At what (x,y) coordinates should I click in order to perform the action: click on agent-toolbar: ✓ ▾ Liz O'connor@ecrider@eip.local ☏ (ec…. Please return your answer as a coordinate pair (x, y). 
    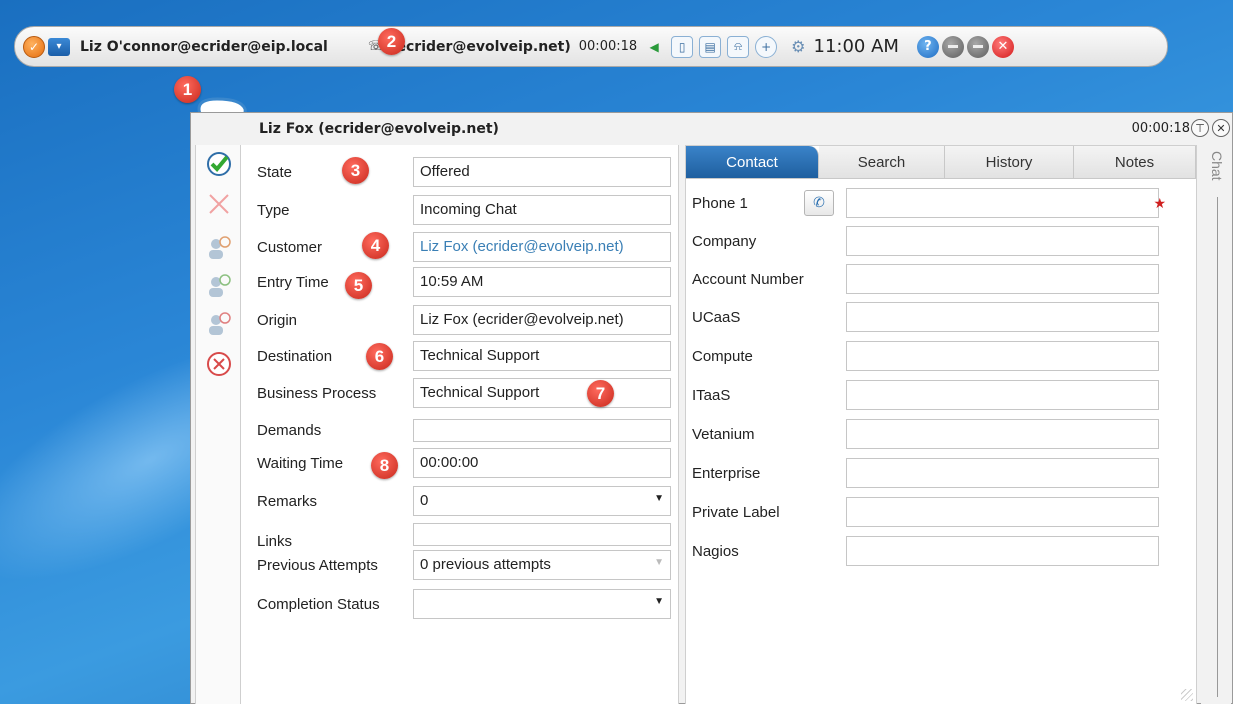
    Looking at the image, I should click on (591, 46).